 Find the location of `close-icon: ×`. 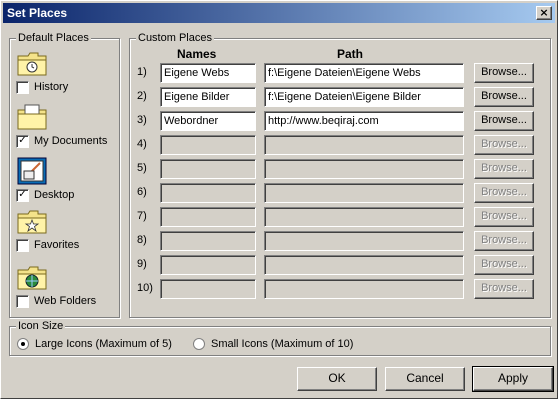

close-icon: × is located at coordinates (544, 12).